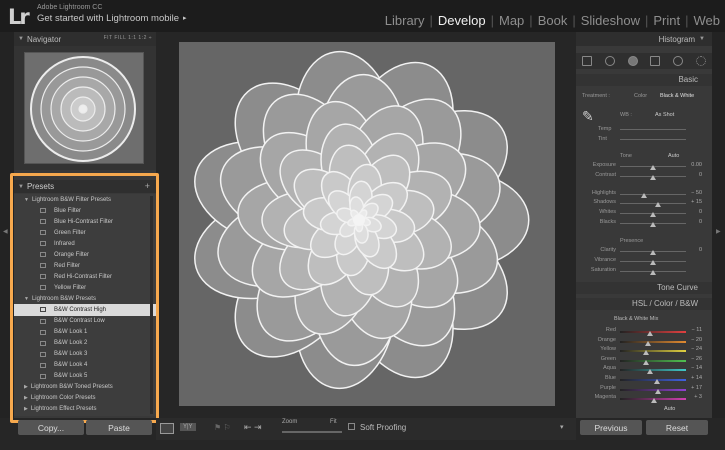  Describe the element at coordinates (108, 18) in the screenshot. I see `mobile-promo-link: Get started with Lightroom mobile` at that location.